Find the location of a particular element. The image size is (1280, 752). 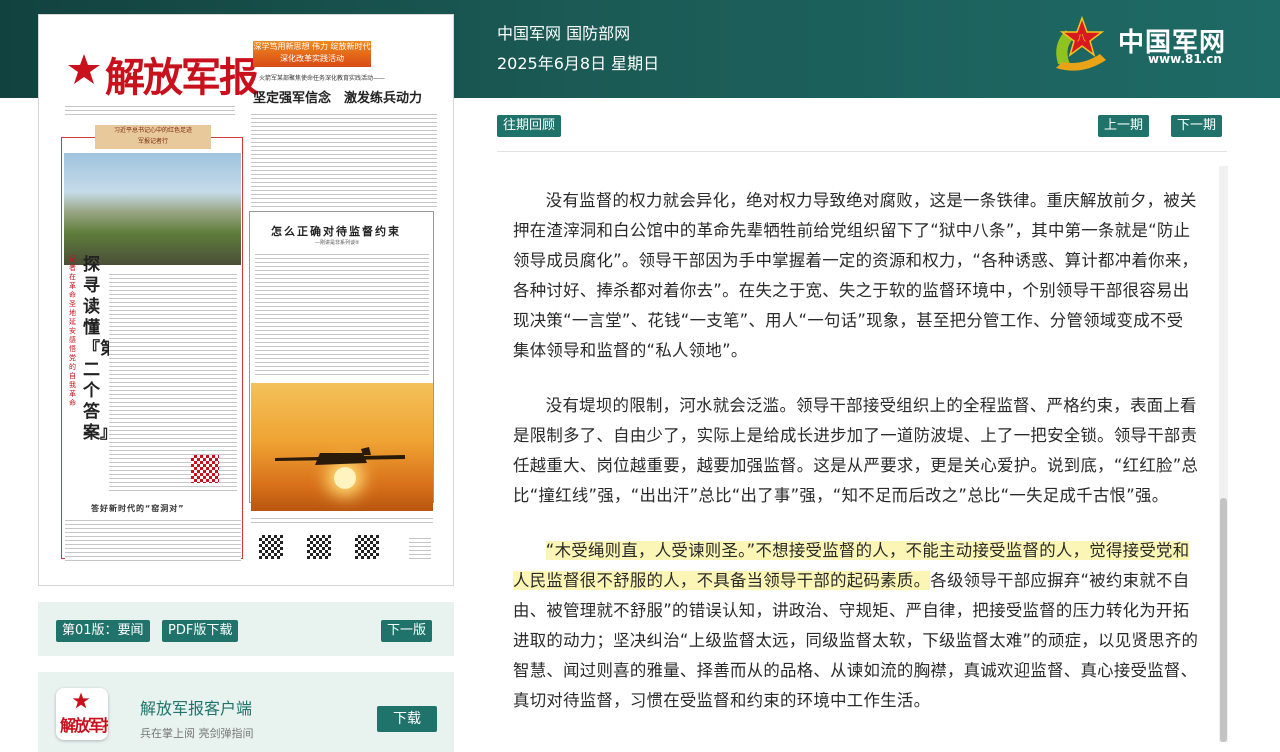

promo-line: 深化改革实践活动 is located at coordinates (312, 58).